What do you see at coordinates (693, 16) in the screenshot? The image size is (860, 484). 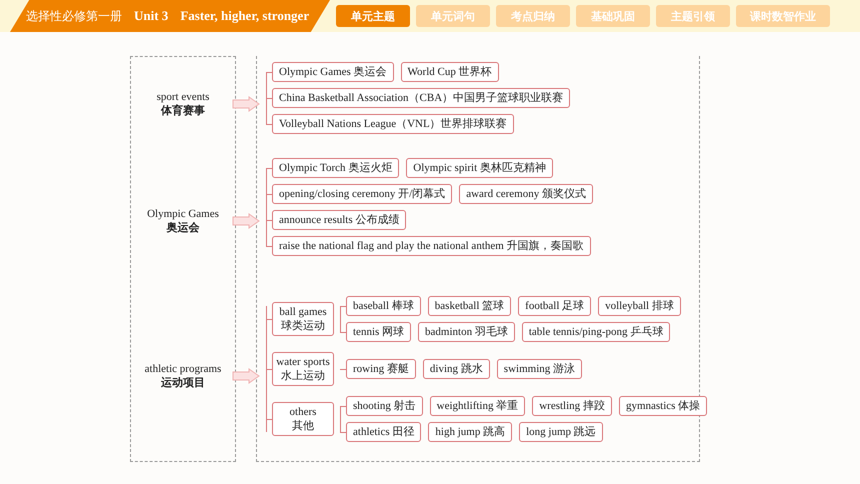 I see `nav-tab: 主题引领` at bounding box center [693, 16].